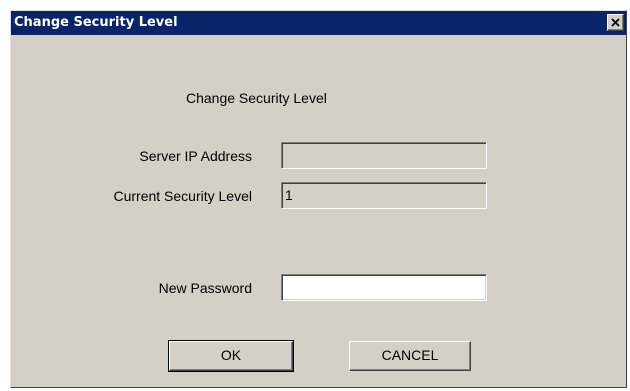 The height and width of the screenshot is (391, 630). Describe the element at coordinates (195, 156) in the screenshot. I see `server-ip-label: Server IP Address` at that location.